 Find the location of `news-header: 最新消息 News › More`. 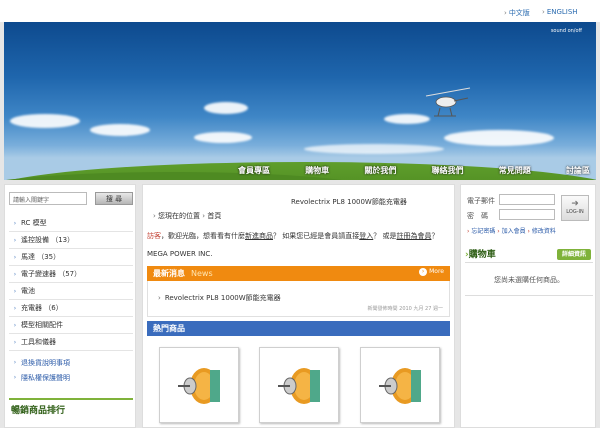

news-header: 最新消息 News › More is located at coordinates (298, 273).